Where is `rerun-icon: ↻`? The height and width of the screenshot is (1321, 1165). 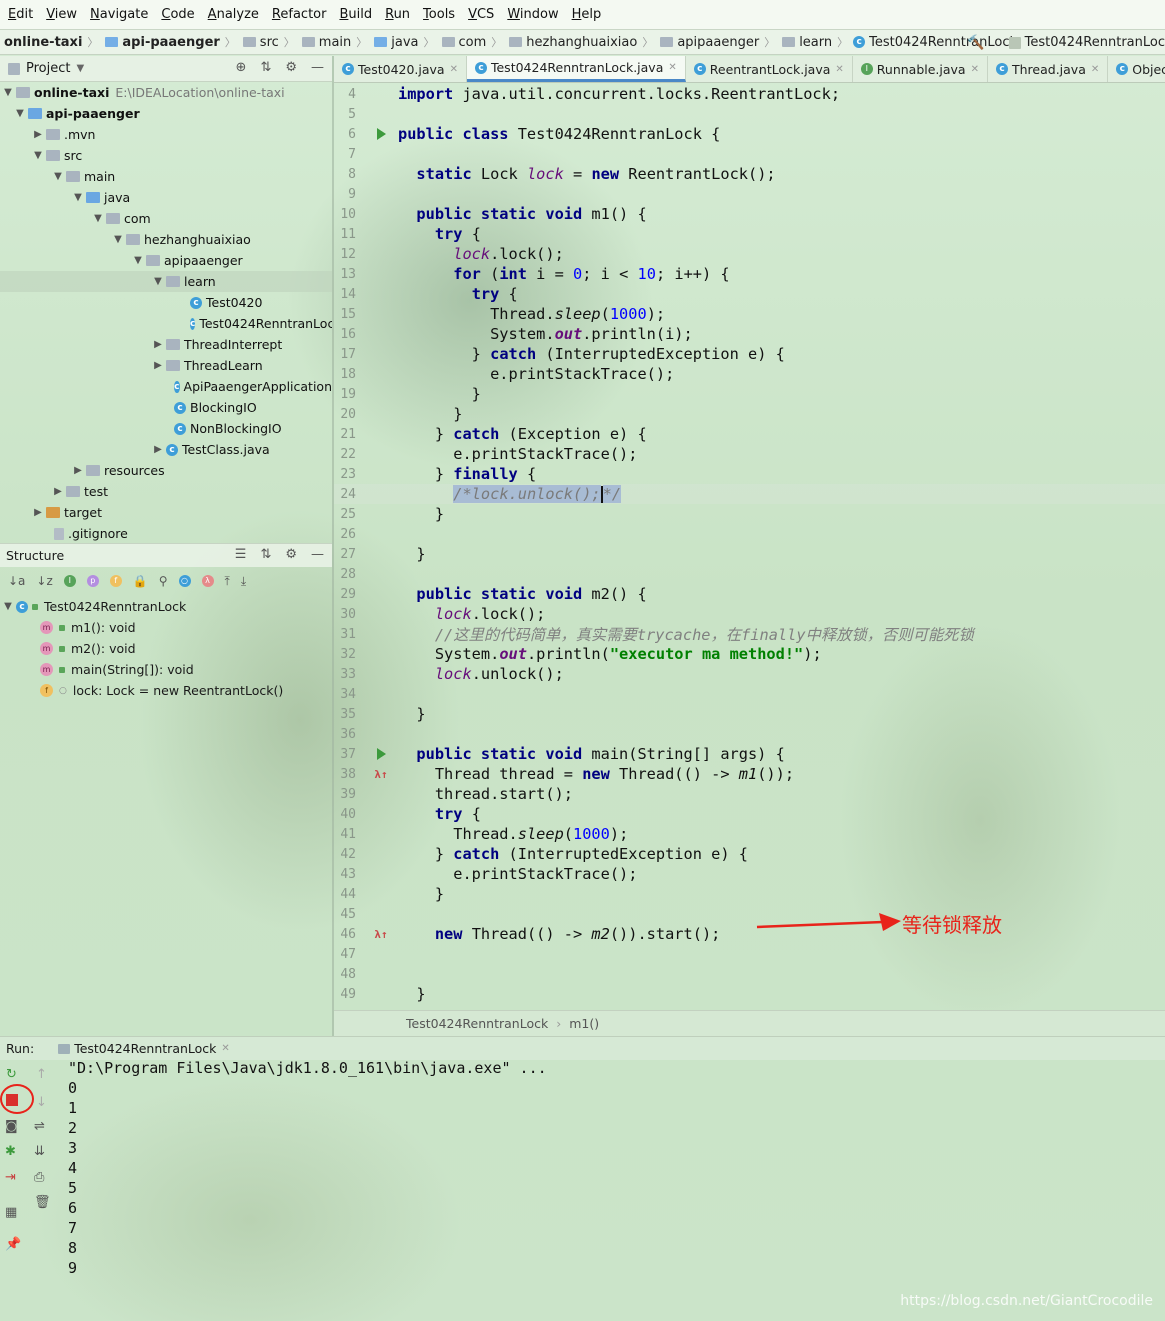 rerun-icon: ↻ is located at coordinates (11, 1074).